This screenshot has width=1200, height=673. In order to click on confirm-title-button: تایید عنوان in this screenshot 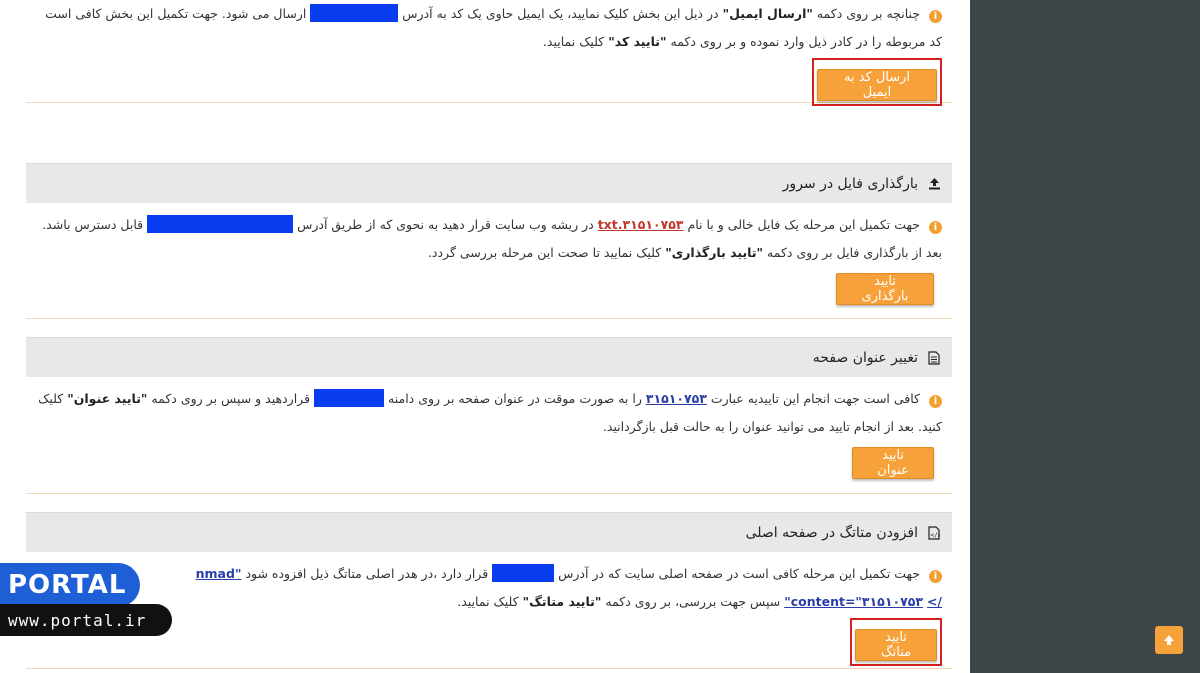, I will do `click(893, 463)`.